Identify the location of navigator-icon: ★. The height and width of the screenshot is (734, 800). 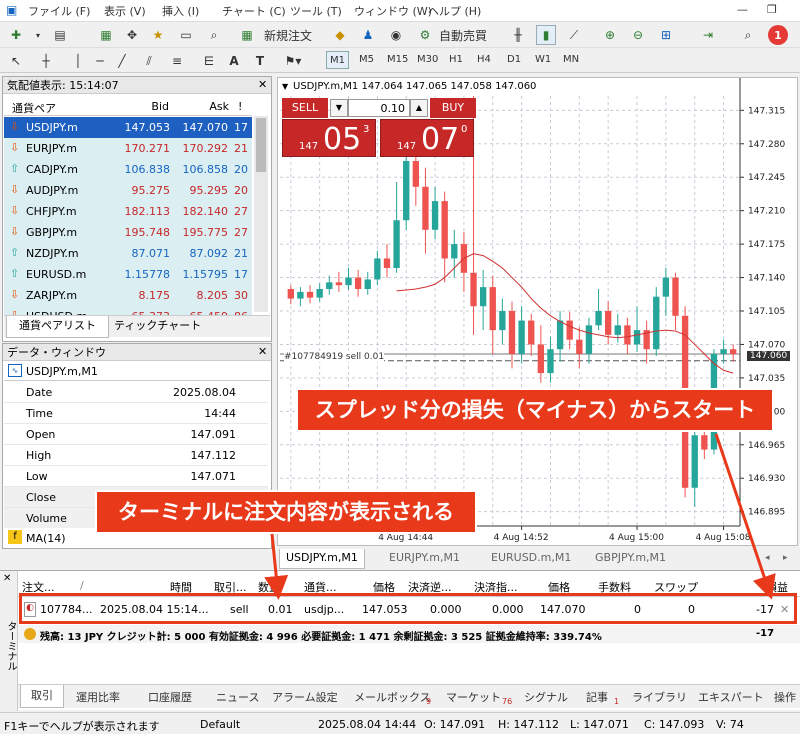
(158, 35).